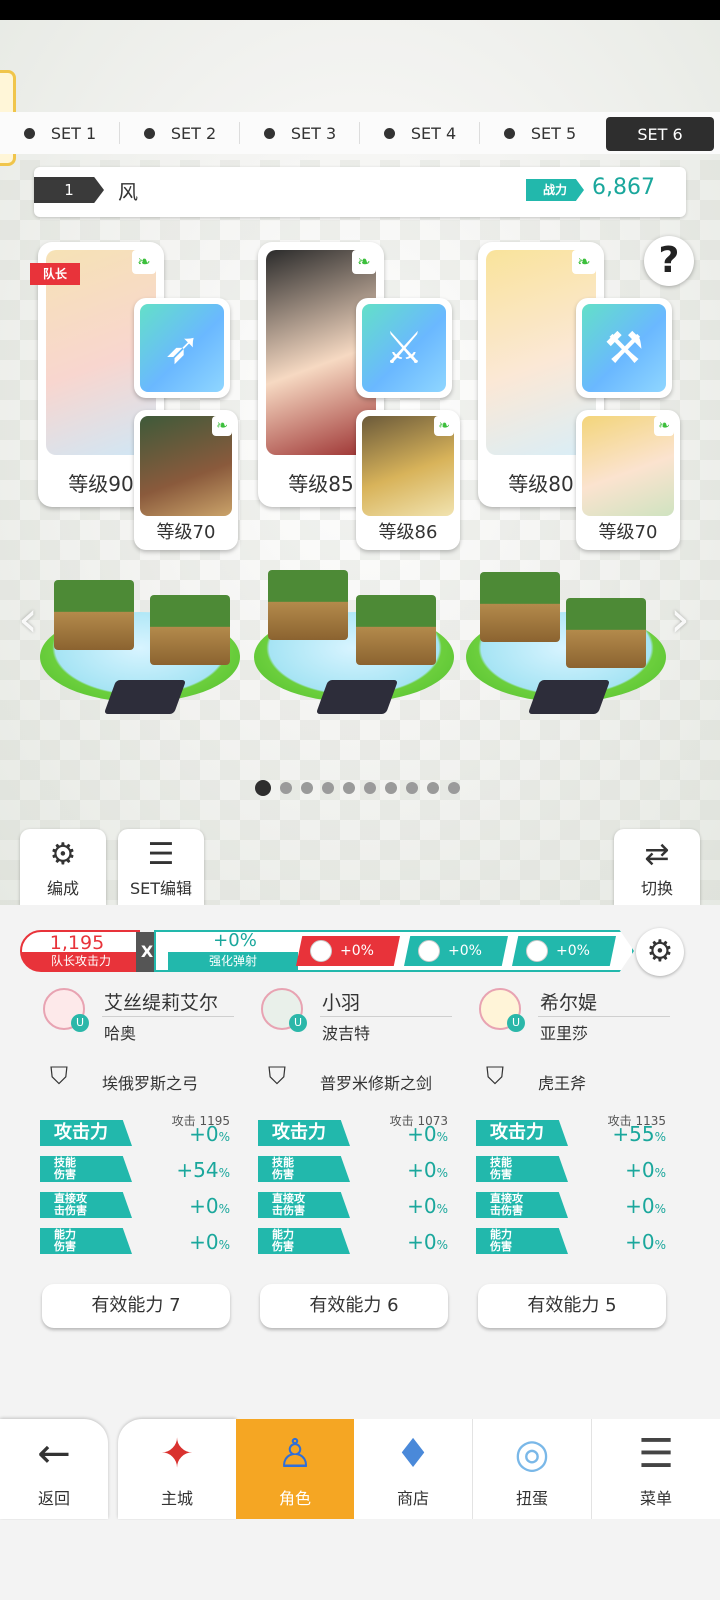 The image size is (720, 1600). What do you see at coordinates (149, 133) in the screenshot?
I see `bullet-icon` at bounding box center [149, 133].